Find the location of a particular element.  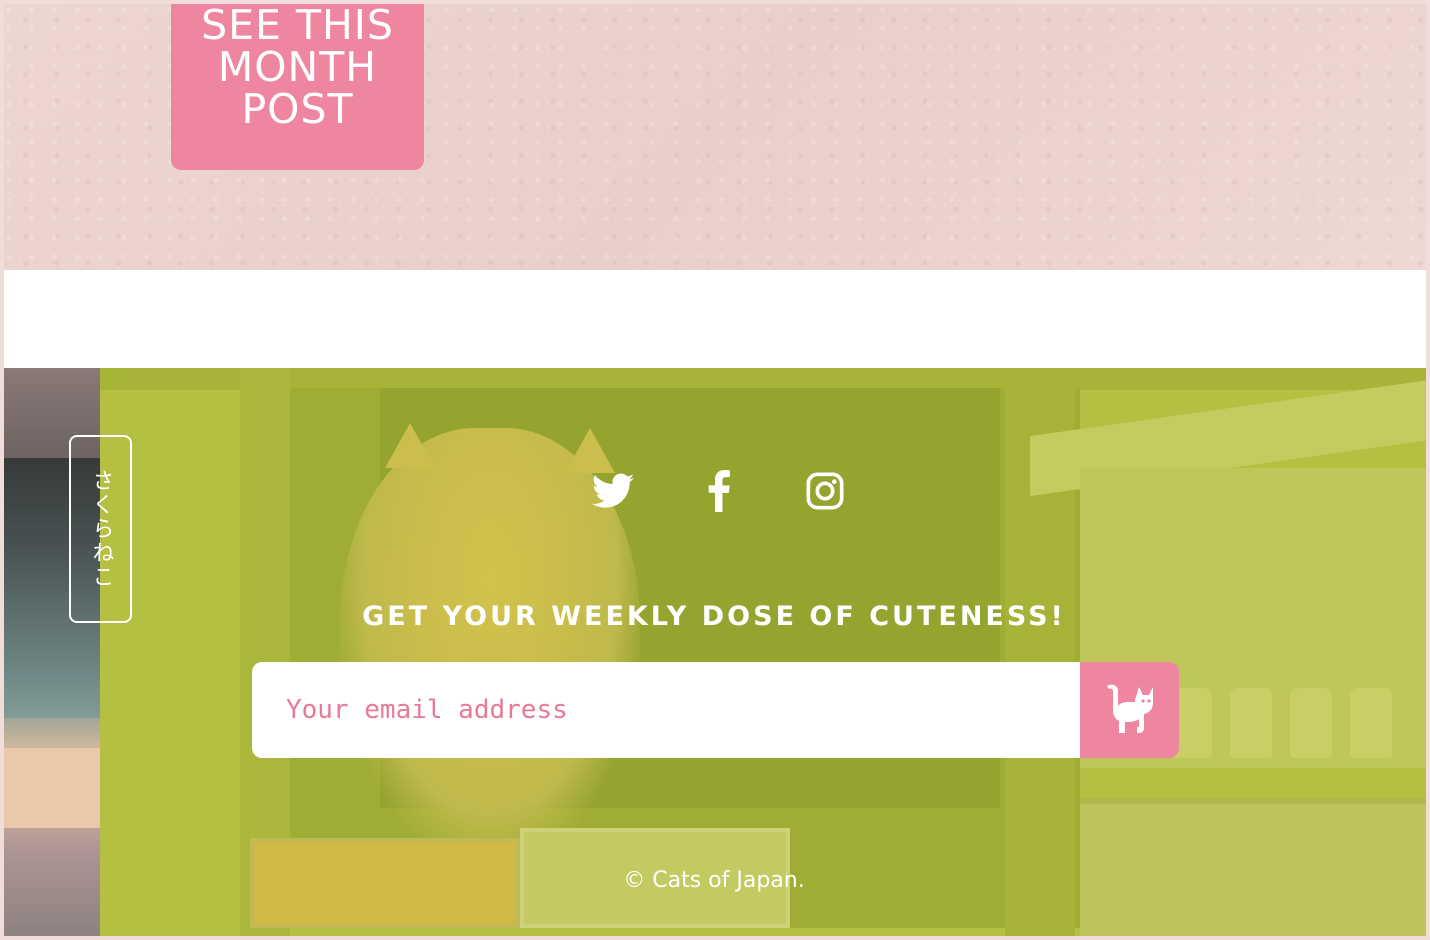

section-spacer is located at coordinates (715, 319).